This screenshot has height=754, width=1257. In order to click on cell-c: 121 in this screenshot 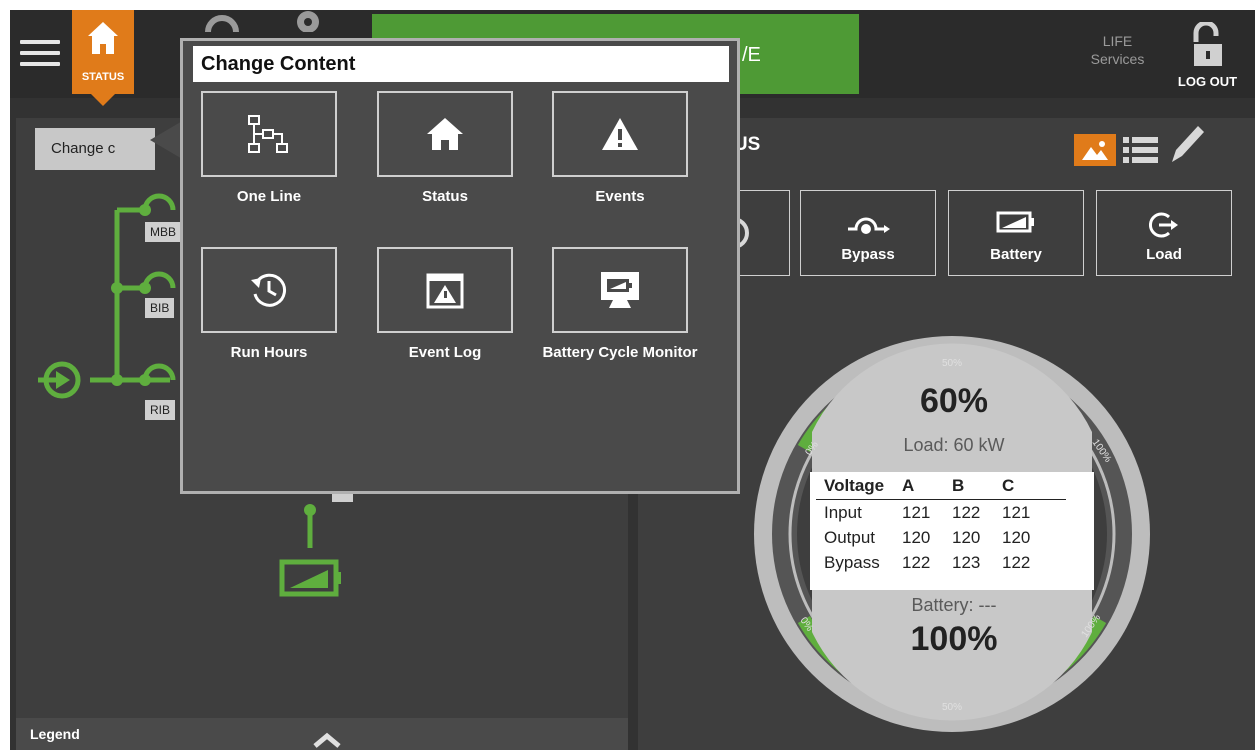, I will do `click(1016, 512)`.